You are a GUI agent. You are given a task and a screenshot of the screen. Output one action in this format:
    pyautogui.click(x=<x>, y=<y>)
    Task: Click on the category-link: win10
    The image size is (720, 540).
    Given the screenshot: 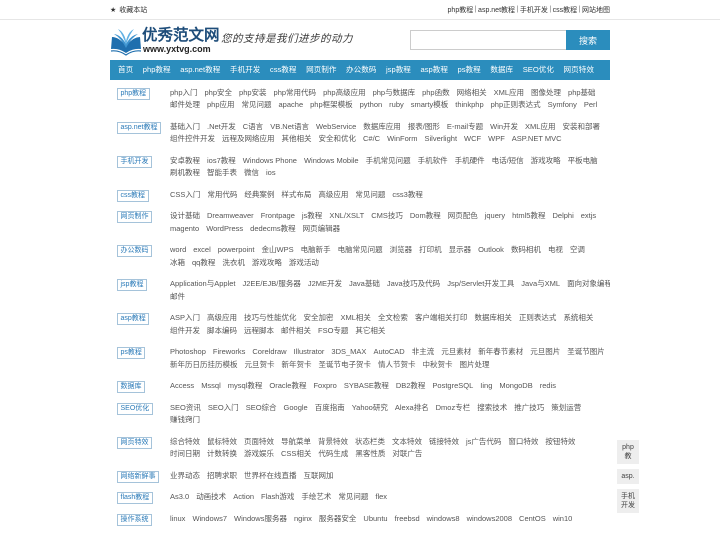 What is the action you would take?
    pyautogui.click(x=563, y=518)
    